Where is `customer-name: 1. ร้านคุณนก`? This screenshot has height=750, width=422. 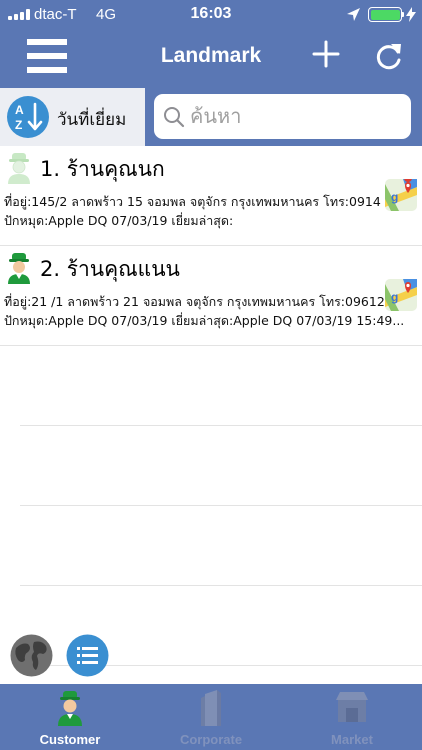 customer-name: 1. ร้านคุณนก is located at coordinates (102, 169).